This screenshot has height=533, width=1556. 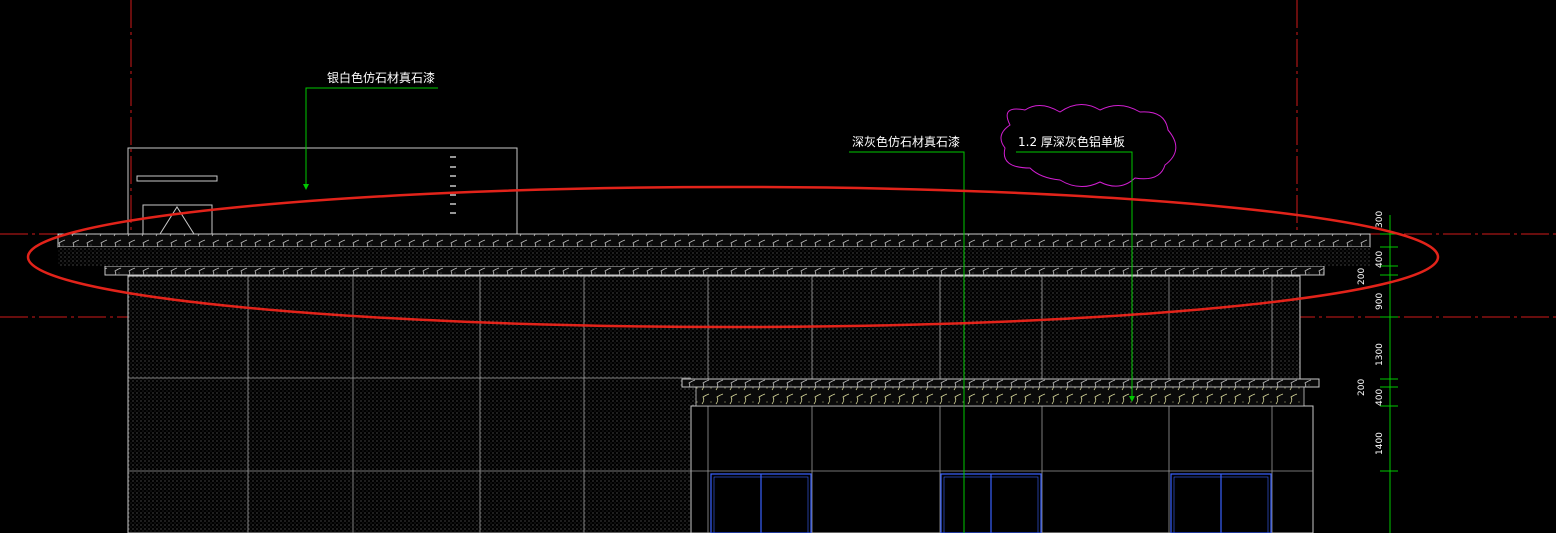 What do you see at coordinates (1380, 354) in the screenshot?
I see `dim-1300: 1300` at bounding box center [1380, 354].